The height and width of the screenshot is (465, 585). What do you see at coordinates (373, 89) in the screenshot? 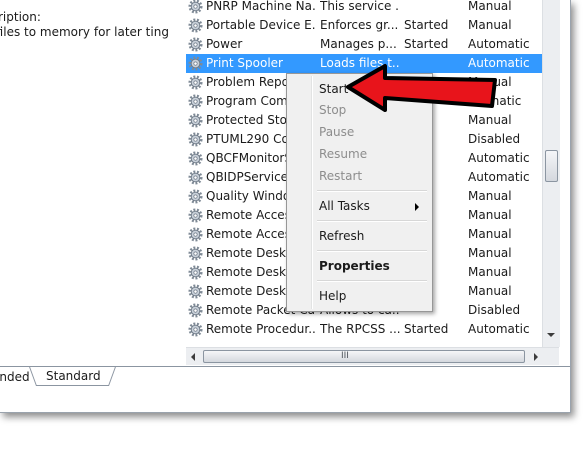
I see `menu-item-start: Start` at bounding box center [373, 89].